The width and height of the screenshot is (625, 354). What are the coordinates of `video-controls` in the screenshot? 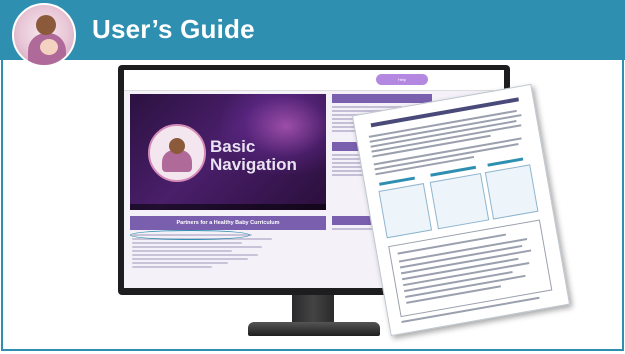 It's located at (228, 207).